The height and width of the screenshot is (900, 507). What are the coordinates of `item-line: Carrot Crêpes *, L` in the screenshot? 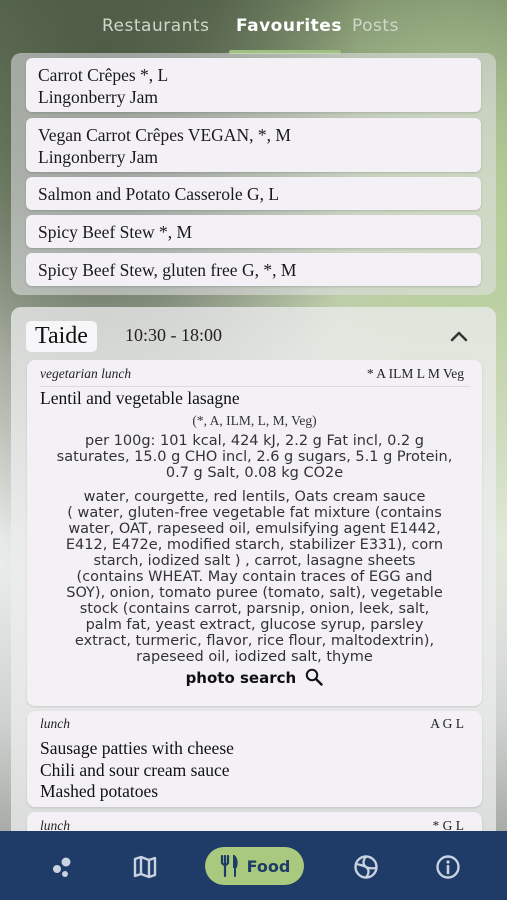 It's located at (103, 75).